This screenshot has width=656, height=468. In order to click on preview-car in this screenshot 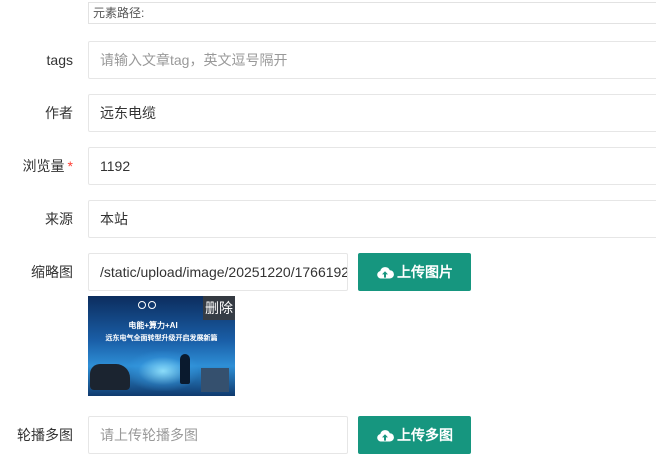, I will do `click(110, 377)`.